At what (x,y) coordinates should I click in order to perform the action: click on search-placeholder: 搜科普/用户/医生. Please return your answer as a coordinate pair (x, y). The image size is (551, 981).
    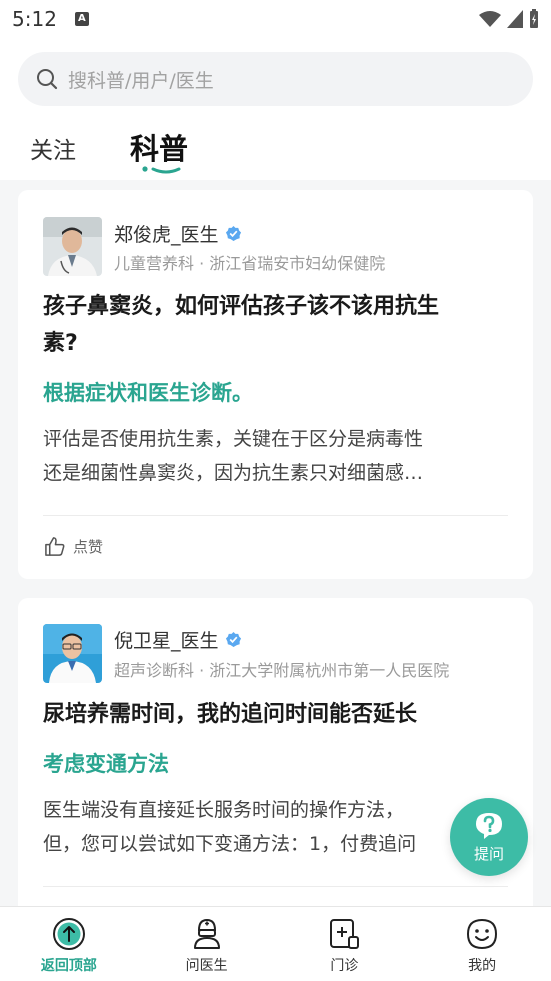
    Looking at the image, I should click on (141, 80).